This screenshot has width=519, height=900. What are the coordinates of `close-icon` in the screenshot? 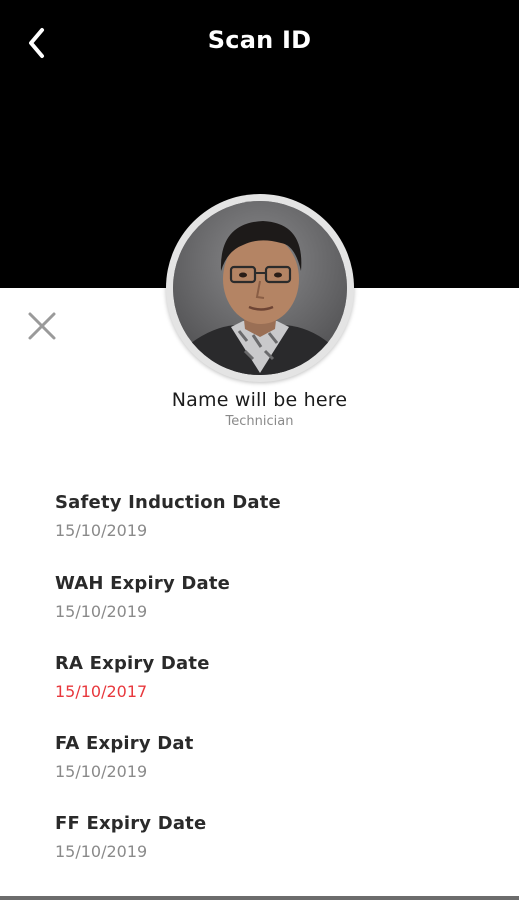 It's located at (42, 326).